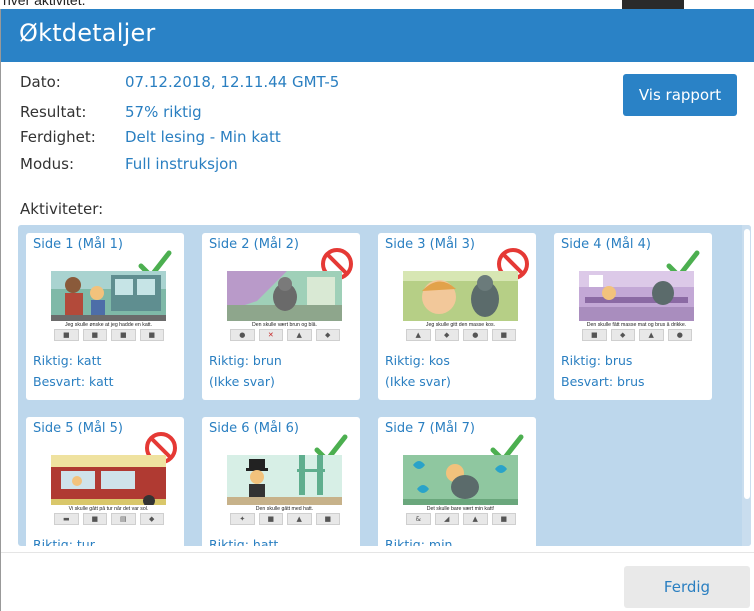 Image resolution: width=754 pixels, height=611 pixels. I want to click on given-answer: Besvart: katt, so click(73, 381).